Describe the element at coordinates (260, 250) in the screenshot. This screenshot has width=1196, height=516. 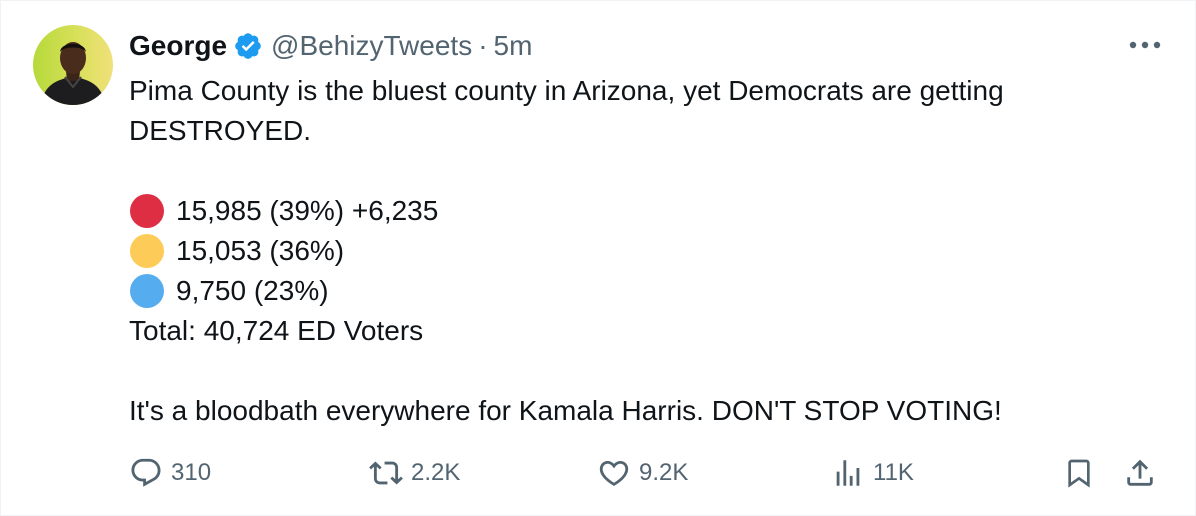
I see `result-text: 15,053 (36%)` at that location.